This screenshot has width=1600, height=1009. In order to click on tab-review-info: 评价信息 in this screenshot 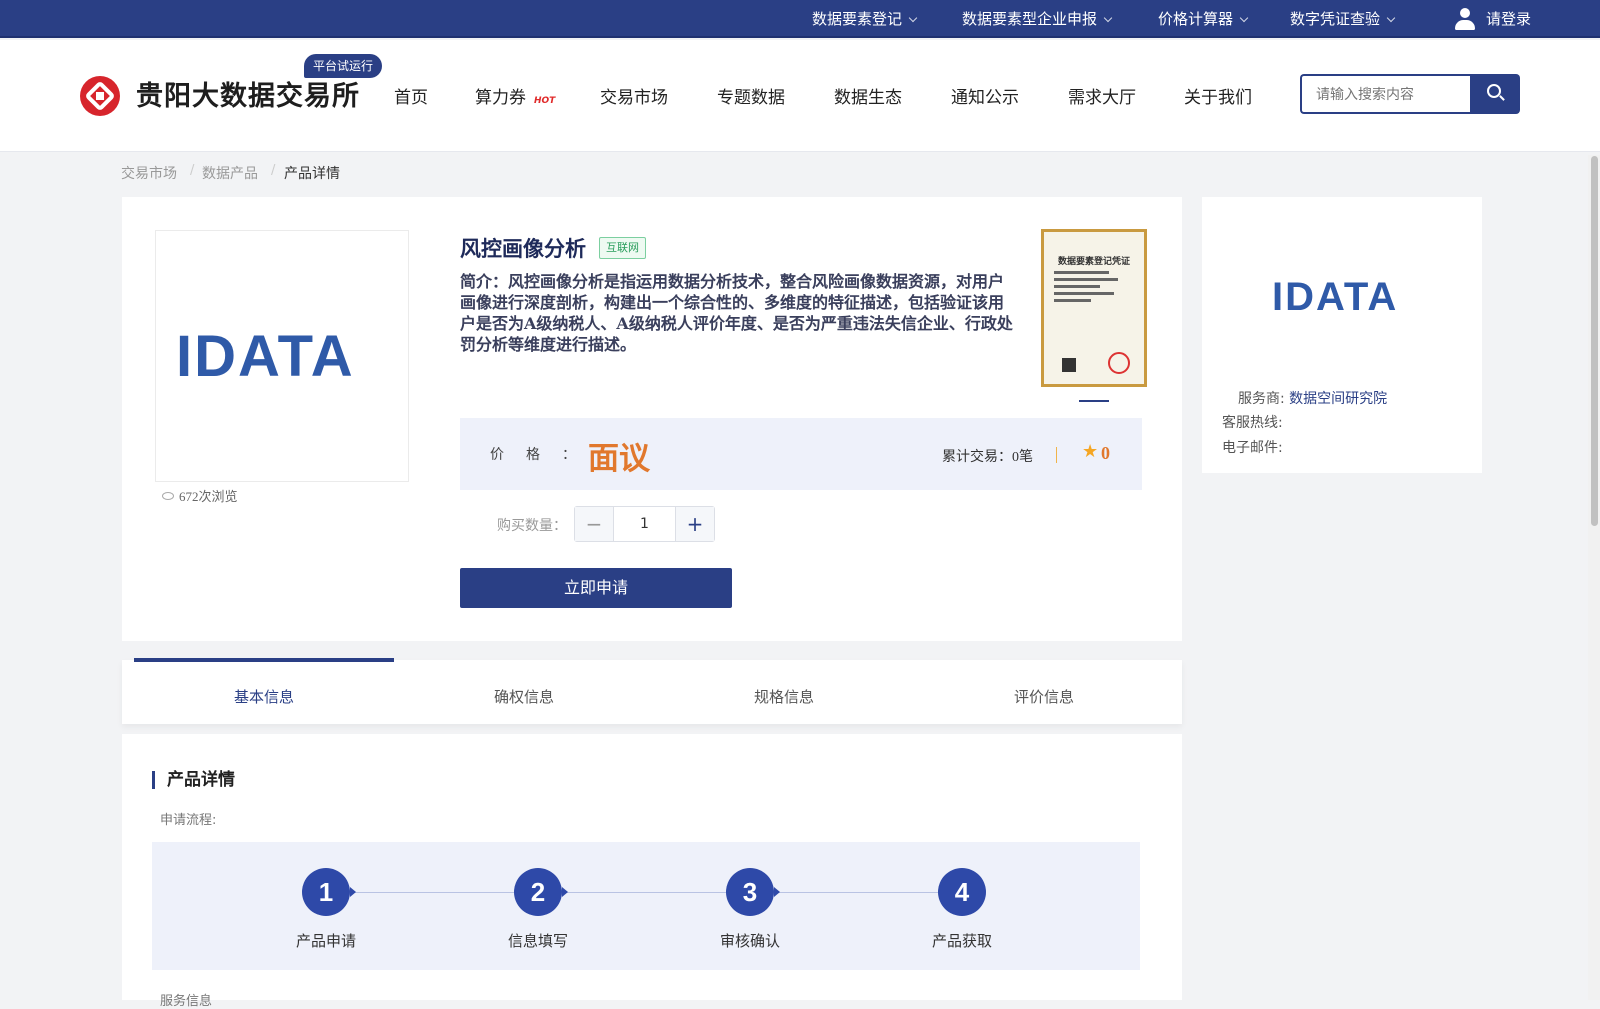, I will do `click(1044, 691)`.